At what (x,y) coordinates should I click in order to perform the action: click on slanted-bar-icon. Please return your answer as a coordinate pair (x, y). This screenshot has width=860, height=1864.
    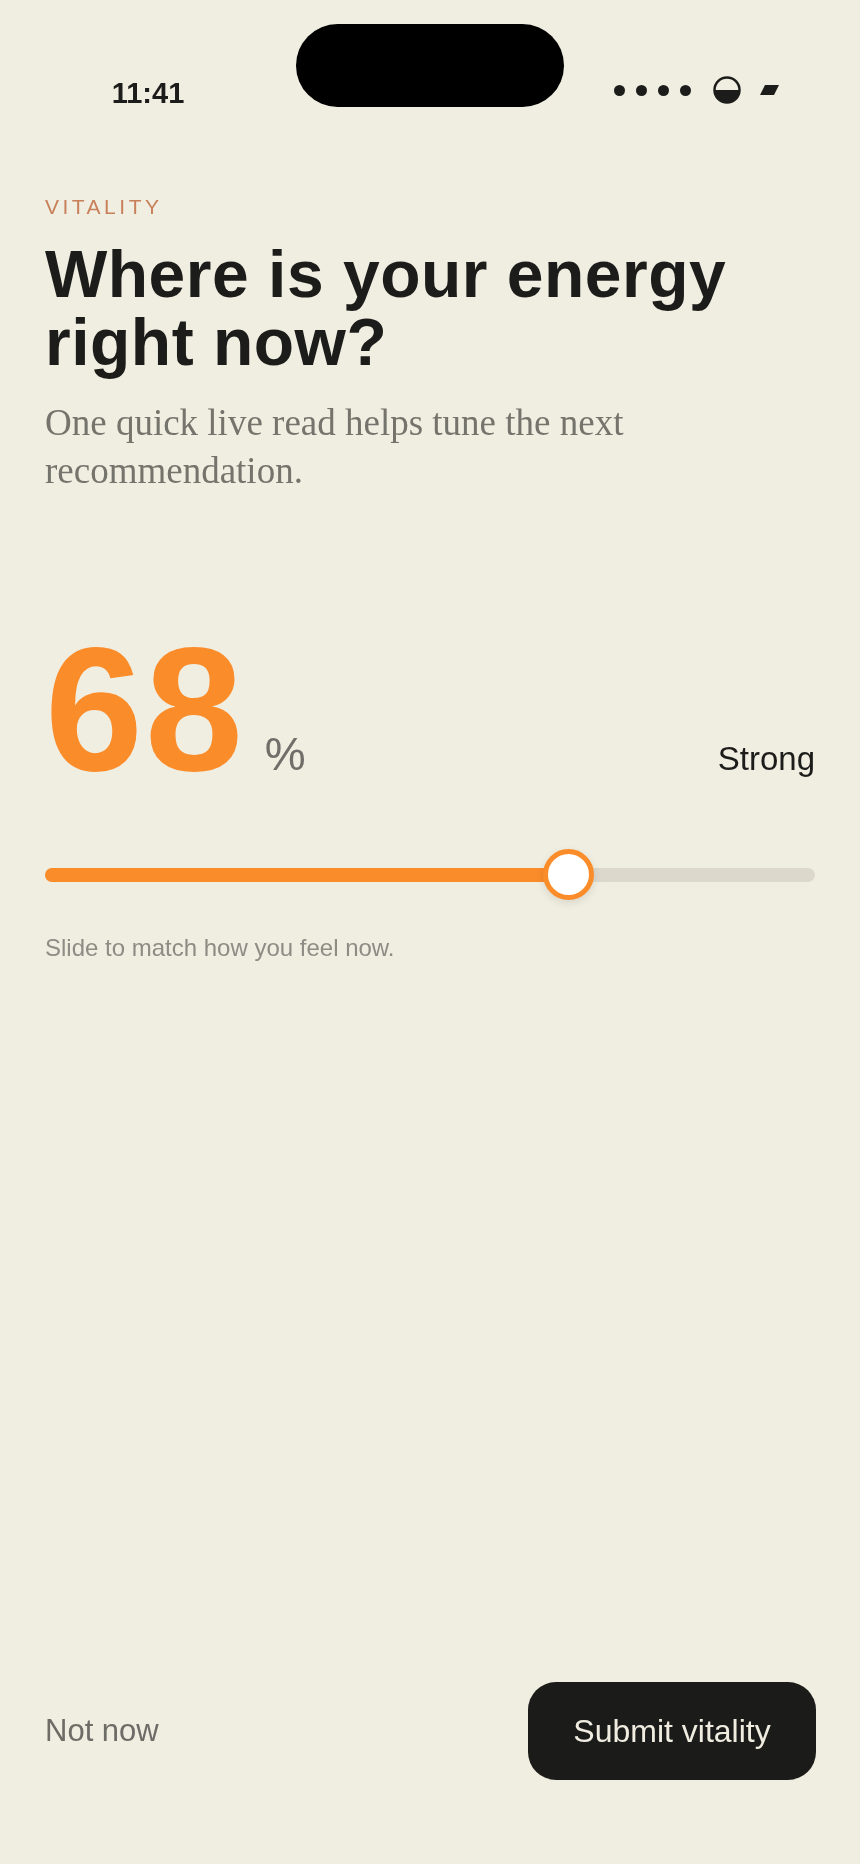
    Looking at the image, I should click on (769, 90).